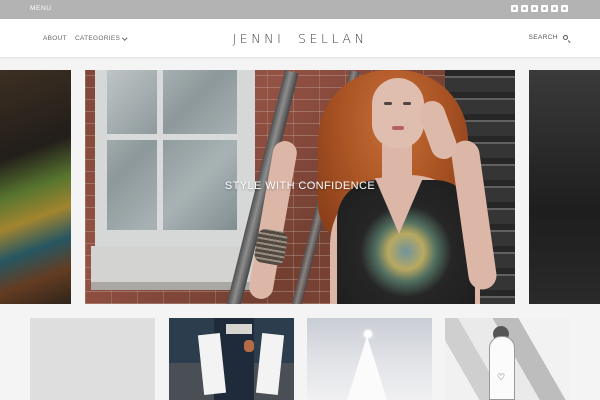 This screenshot has height=400, width=600. I want to click on white-christmas-tree, so click(367, 368).